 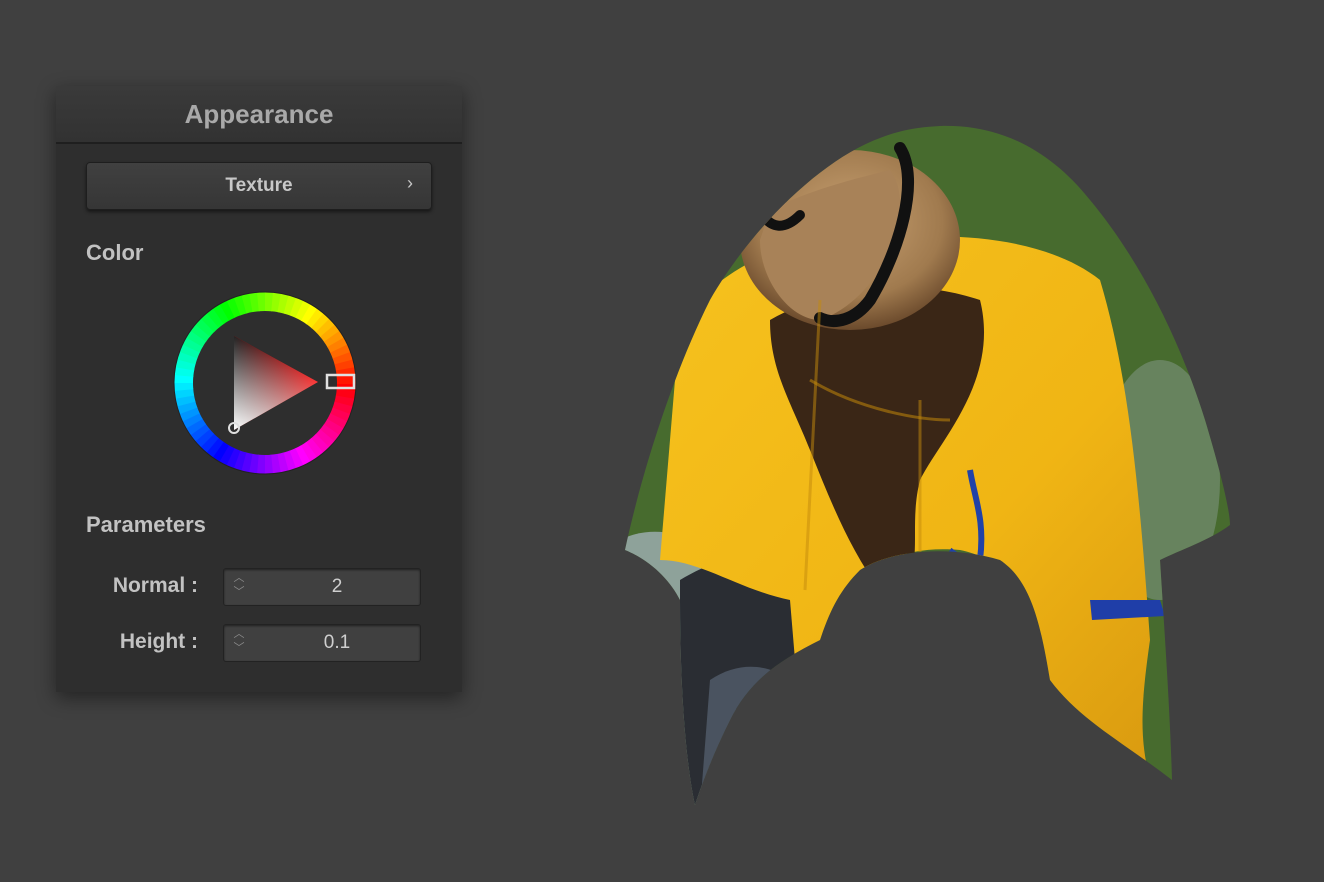 I want to click on panel-header: Appearance, so click(x=259, y=115).